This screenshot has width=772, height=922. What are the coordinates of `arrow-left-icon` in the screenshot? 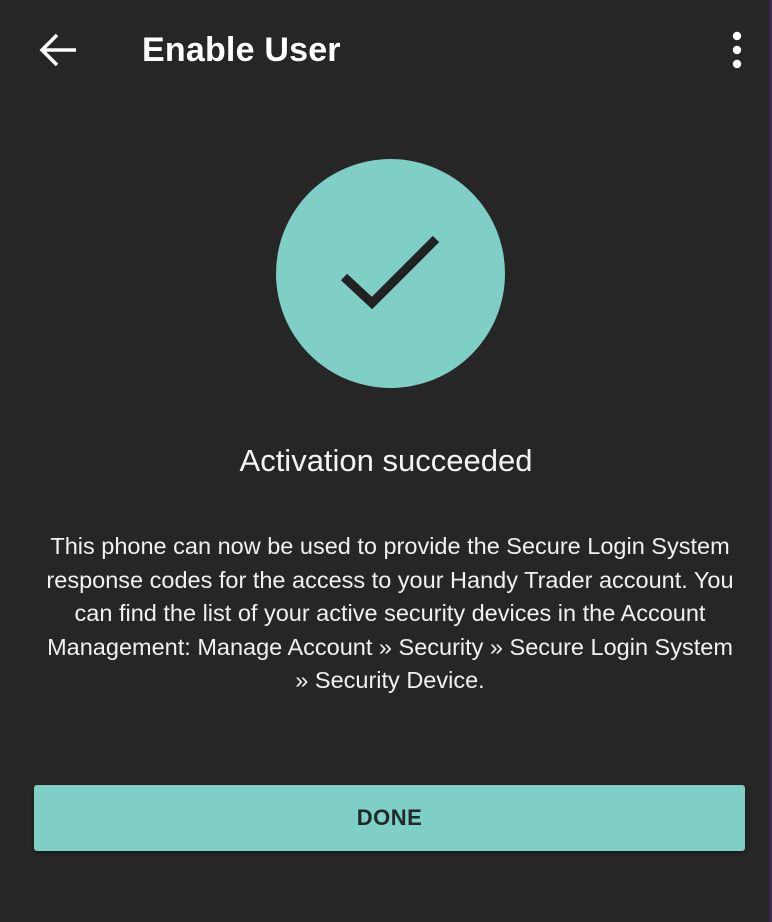 It's located at (57, 50).